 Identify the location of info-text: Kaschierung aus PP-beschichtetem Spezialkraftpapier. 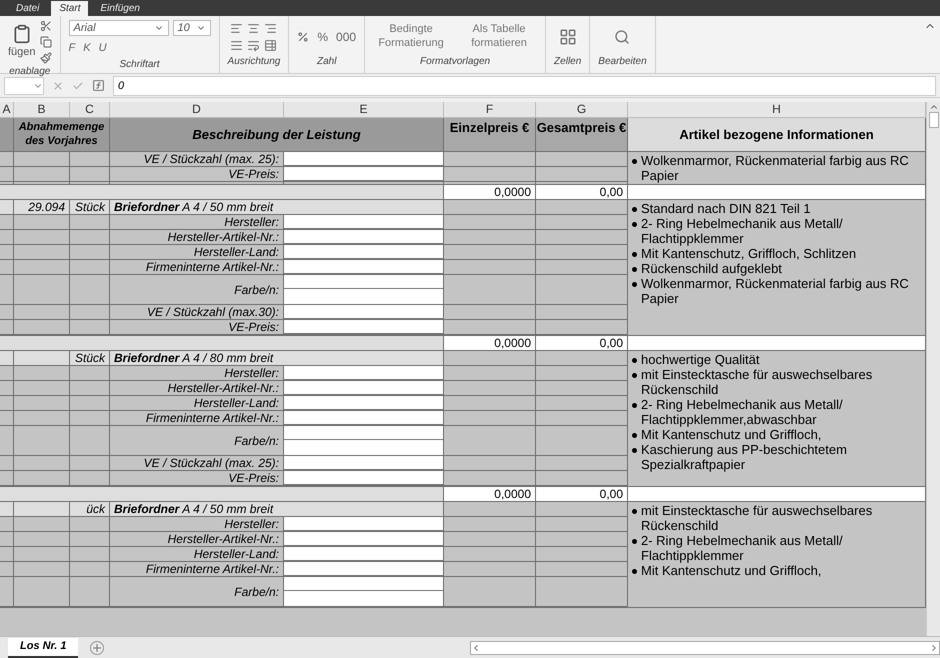
(744, 457).